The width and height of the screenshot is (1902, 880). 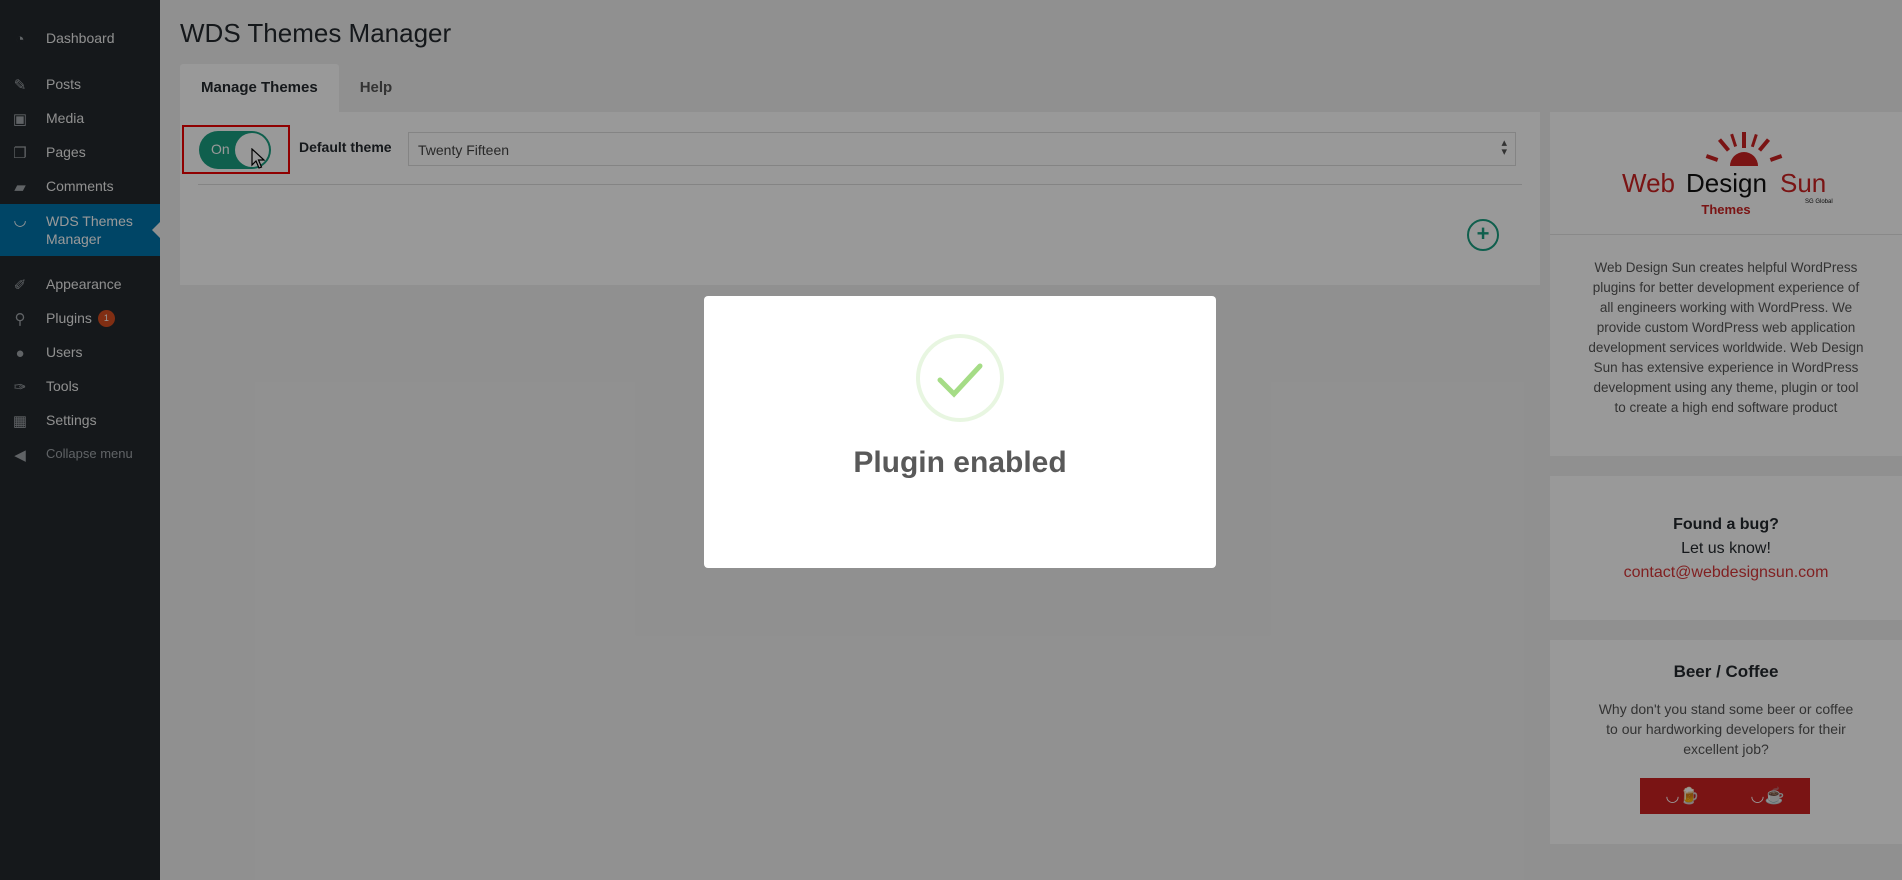 I want to click on success-modal: Plugin enabled, so click(x=960, y=432).